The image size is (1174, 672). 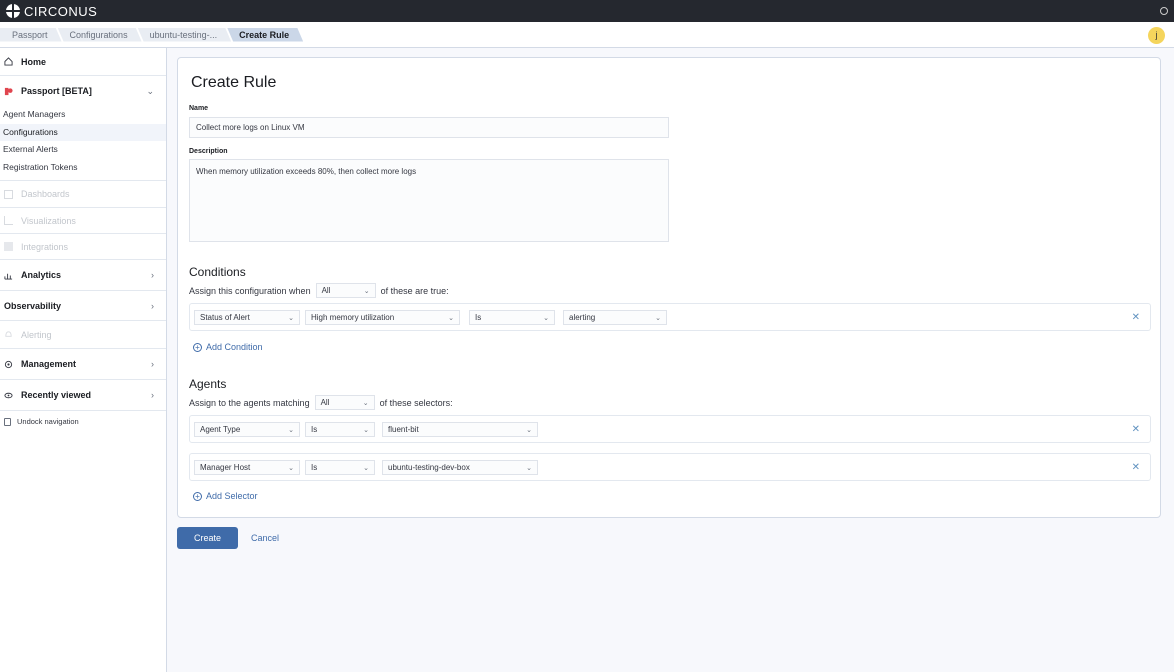 What do you see at coordinates (353, 317) in the screenshot?
I see `condition-value-value: High memory utilization` at bounding box center [353, 317].